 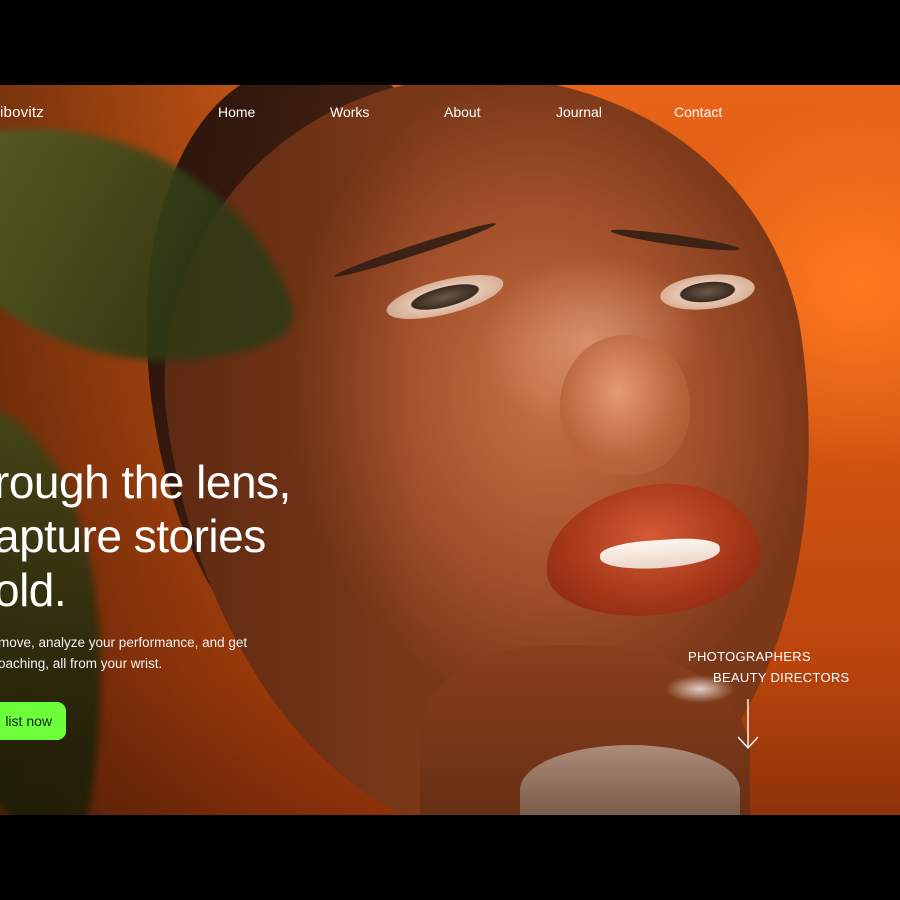 I want to click on hero-headline: rough the lens, apture stories old., so click(x=145, y=536).